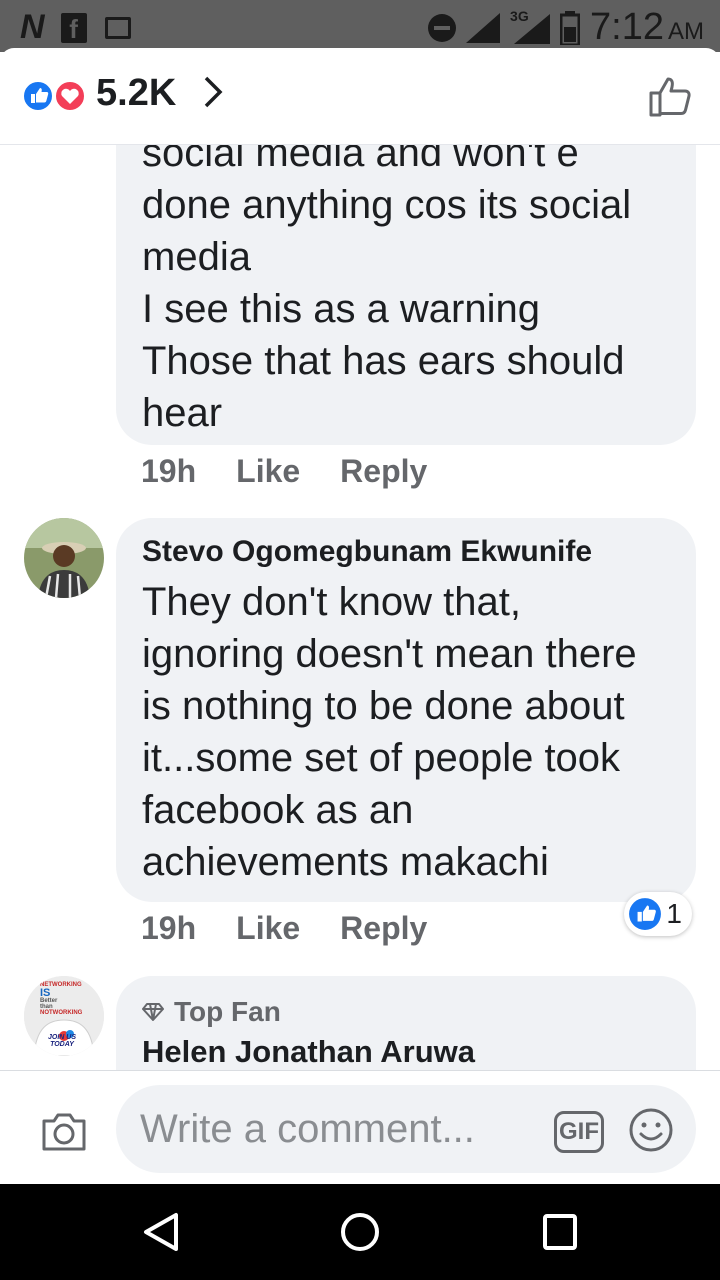  What do you see at coordinates (161, 1232) in the screenshot?
I see `back-icon` at bounding box center [161, 1232].